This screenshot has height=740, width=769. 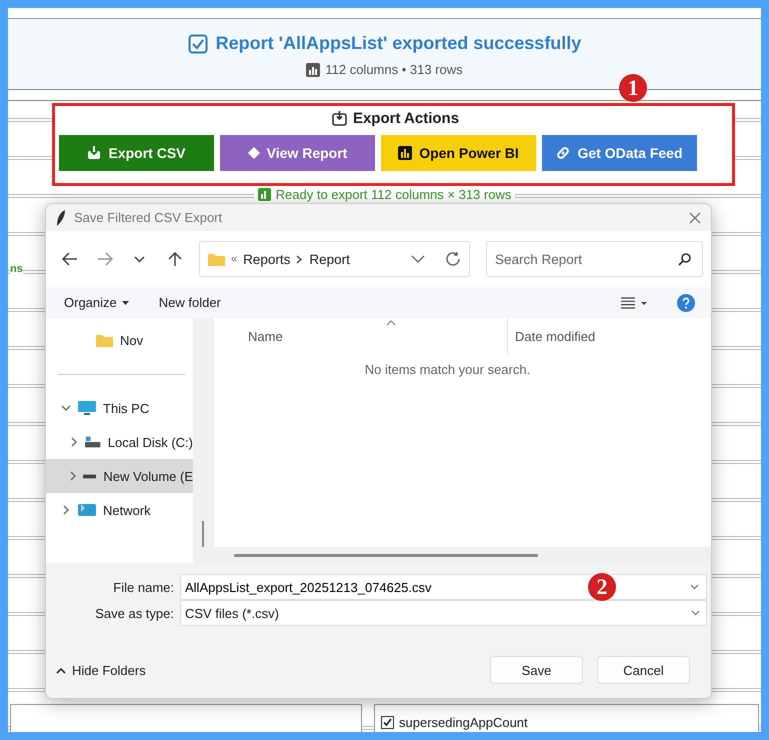 I want to click on export-button: Export CSV, so click(x=136, y=153).